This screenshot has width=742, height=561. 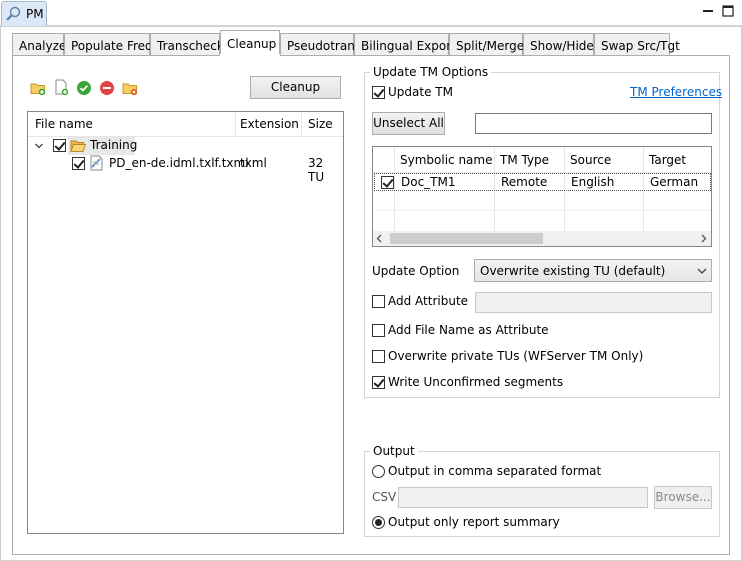 I want to click on minimize-icon, so click(x=708, y=11).